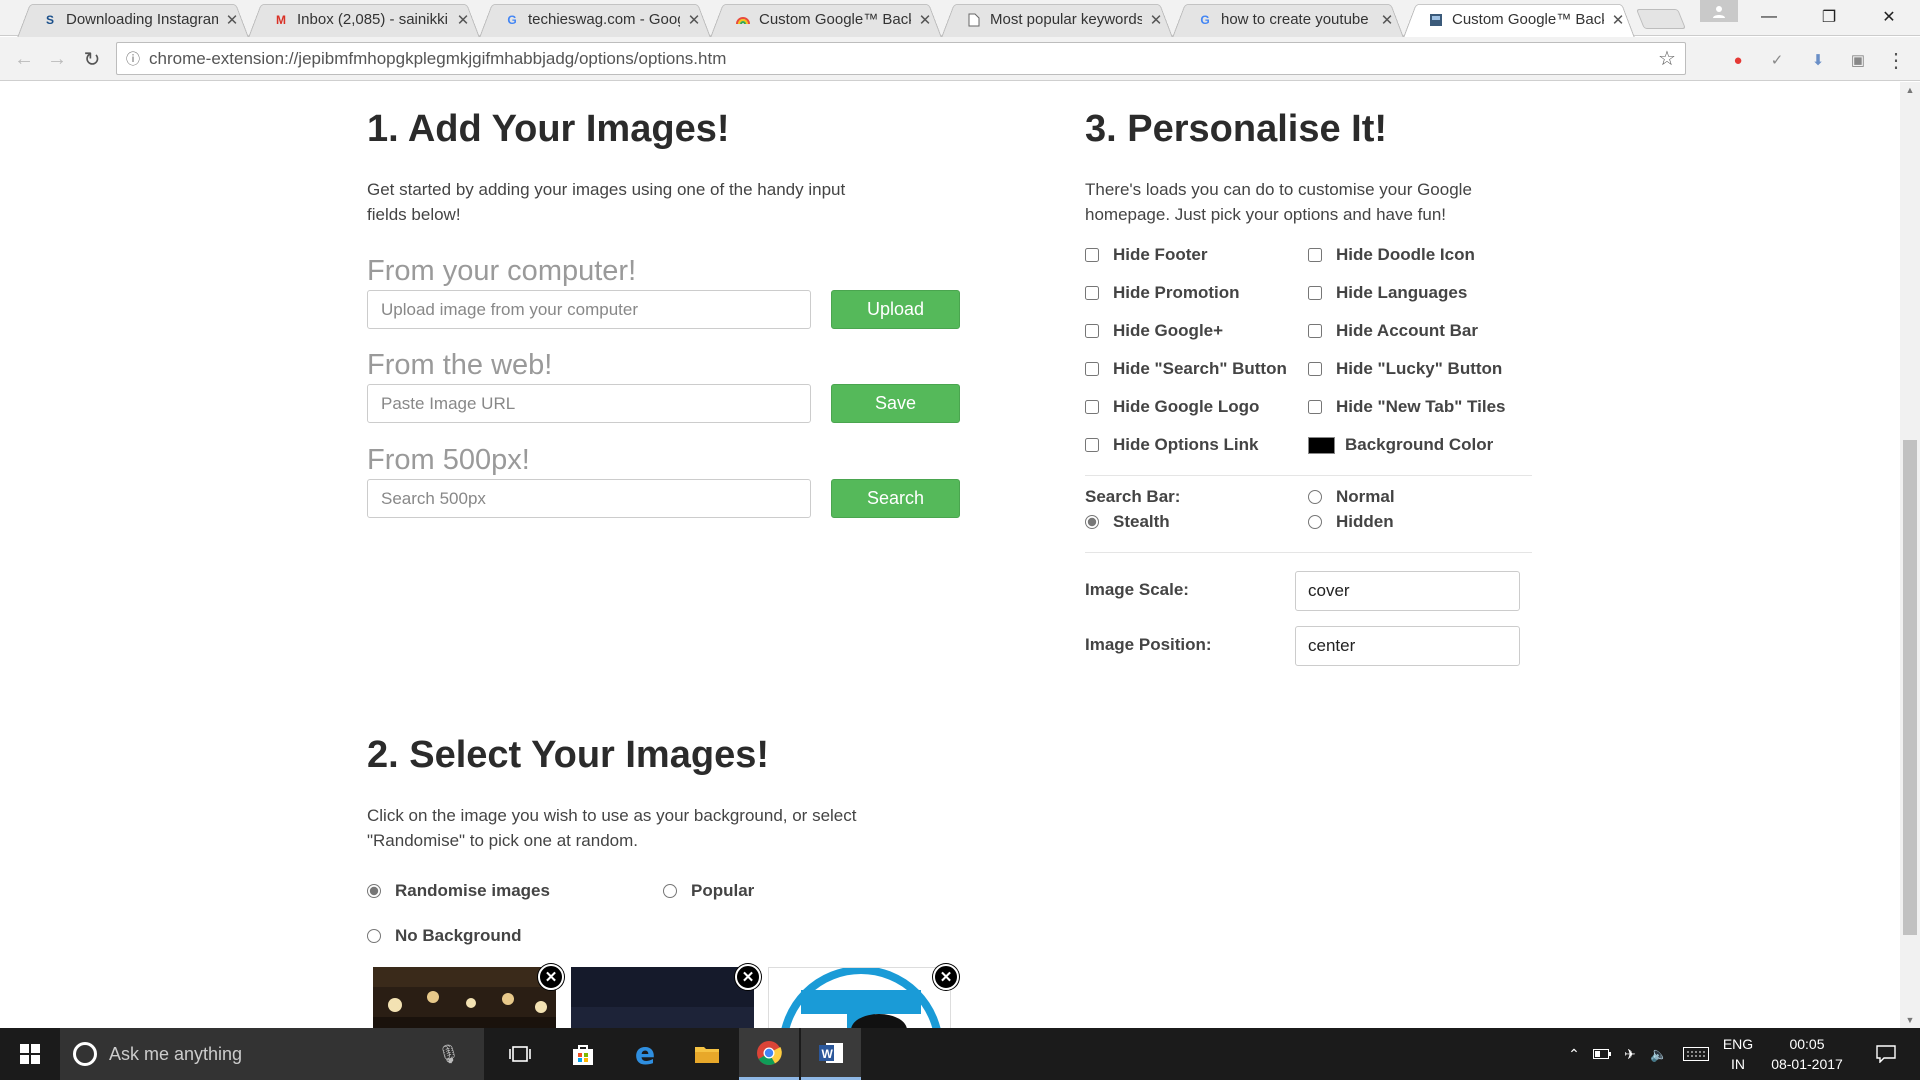  Describe the element at coordinates (92, 59) in the screenshot. I see `reload-icon: ↻` at that location.